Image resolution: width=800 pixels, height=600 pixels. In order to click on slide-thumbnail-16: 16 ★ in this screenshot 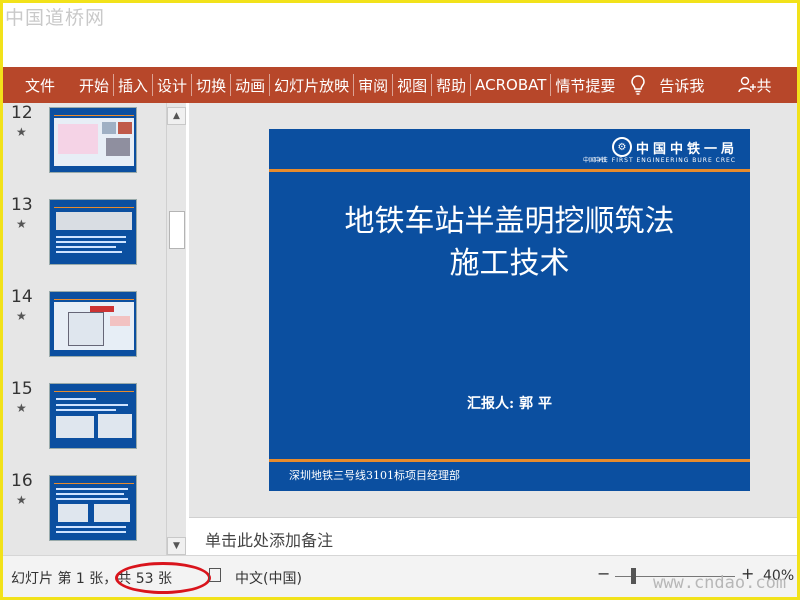, I will do `click(84, 513)`.